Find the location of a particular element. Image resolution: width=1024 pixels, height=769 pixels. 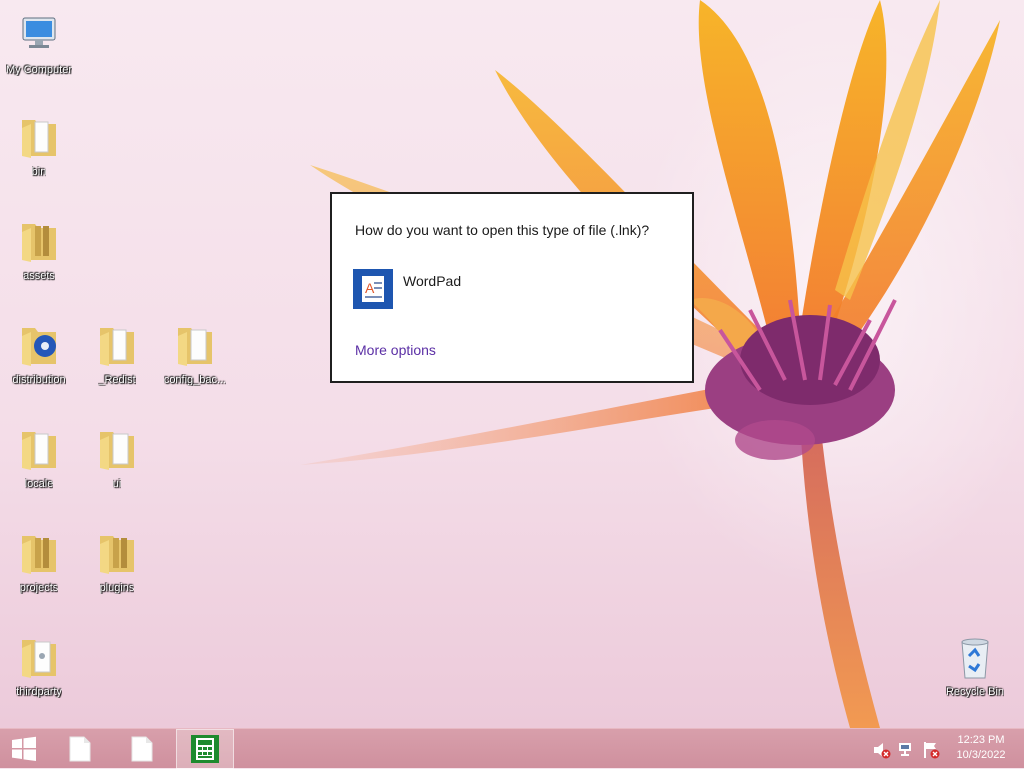

app-option-wordpad: A WordPad is located at coordinates (513, 290).